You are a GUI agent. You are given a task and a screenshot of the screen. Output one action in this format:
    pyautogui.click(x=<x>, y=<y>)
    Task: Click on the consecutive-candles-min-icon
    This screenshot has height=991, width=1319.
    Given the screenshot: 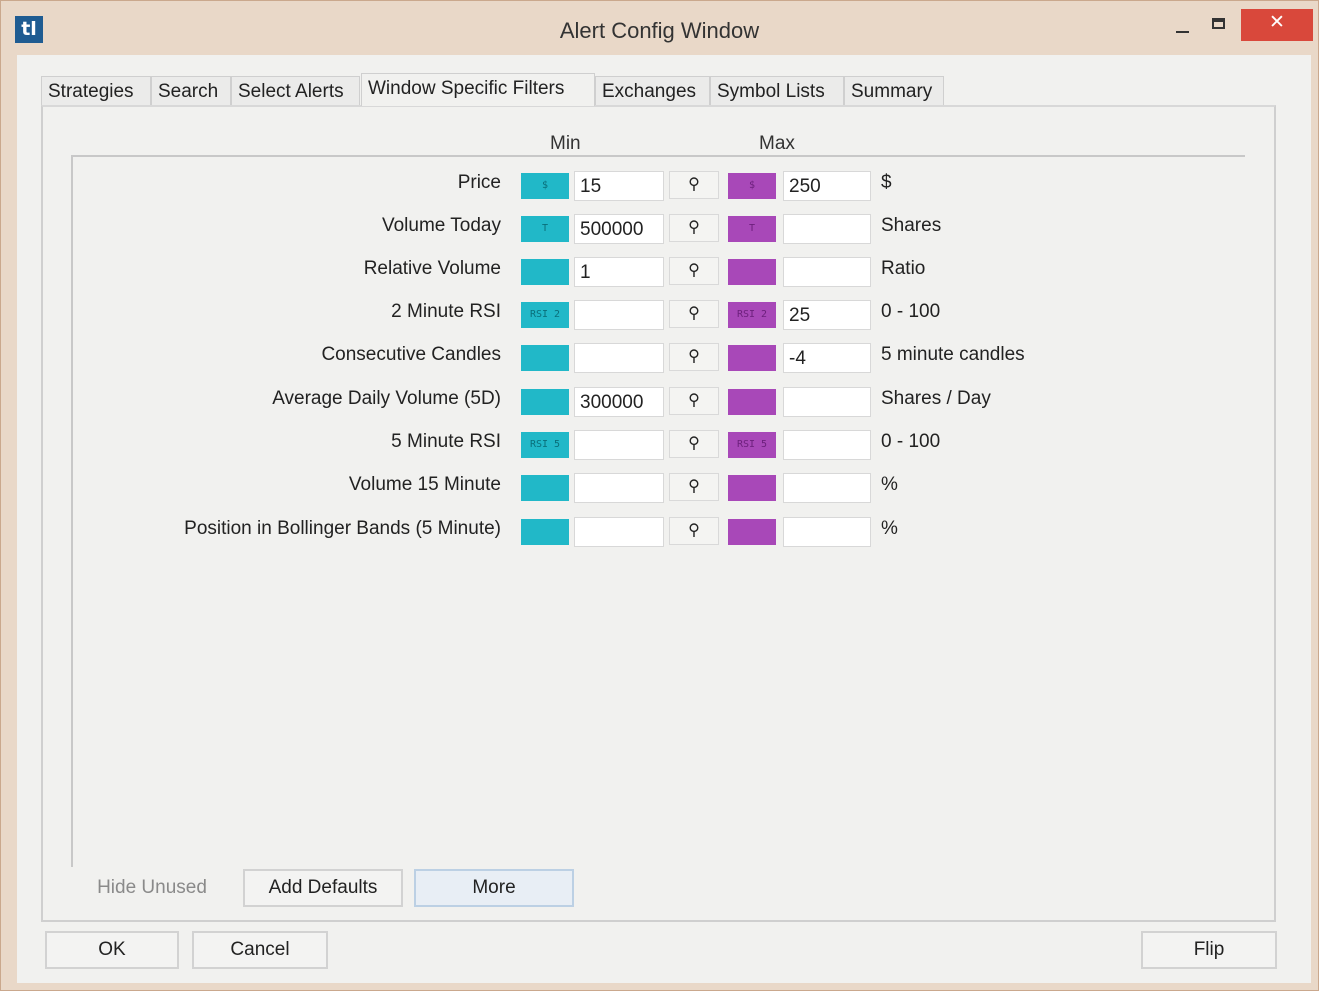 What is the action you would take?
    pyautogui.click(x=545, y=358)
    